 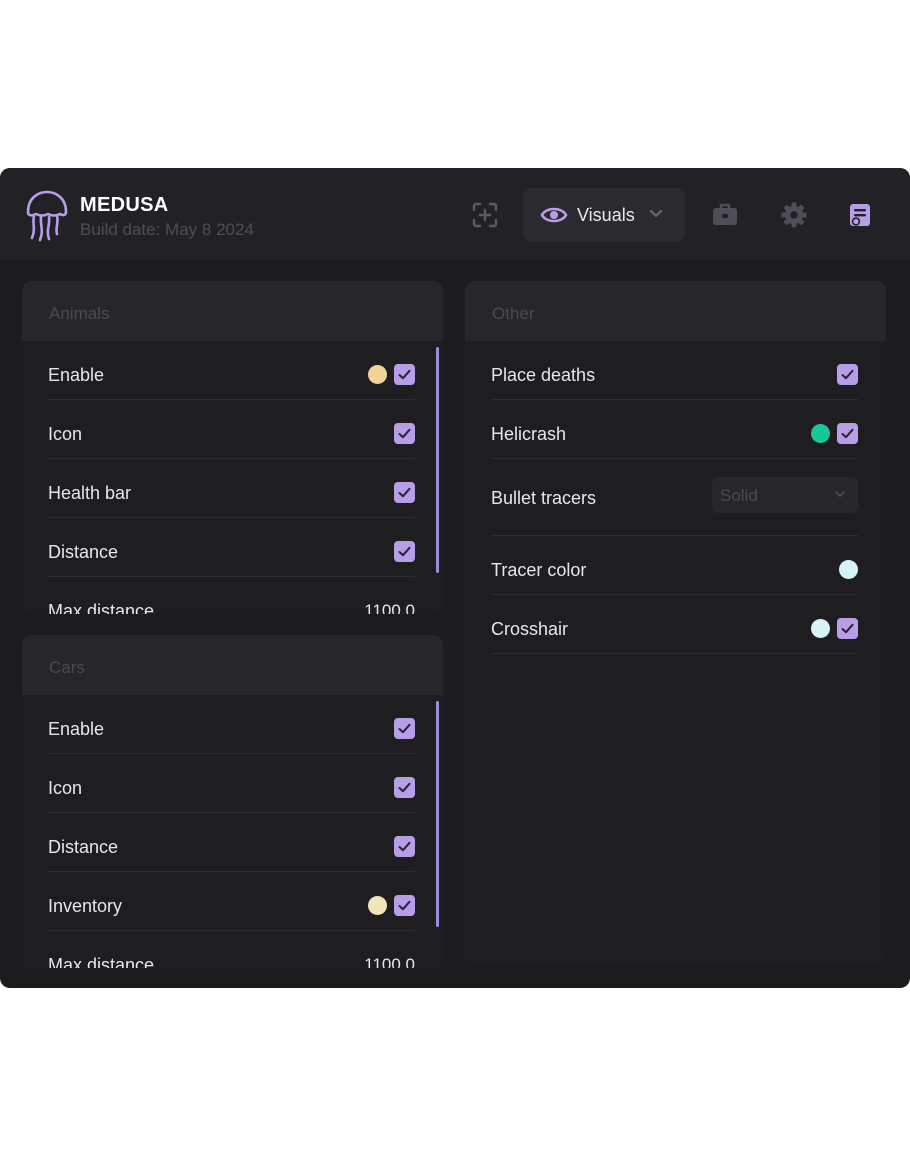 I want to click on animals-scrollbar, so click(x=437, y=460).